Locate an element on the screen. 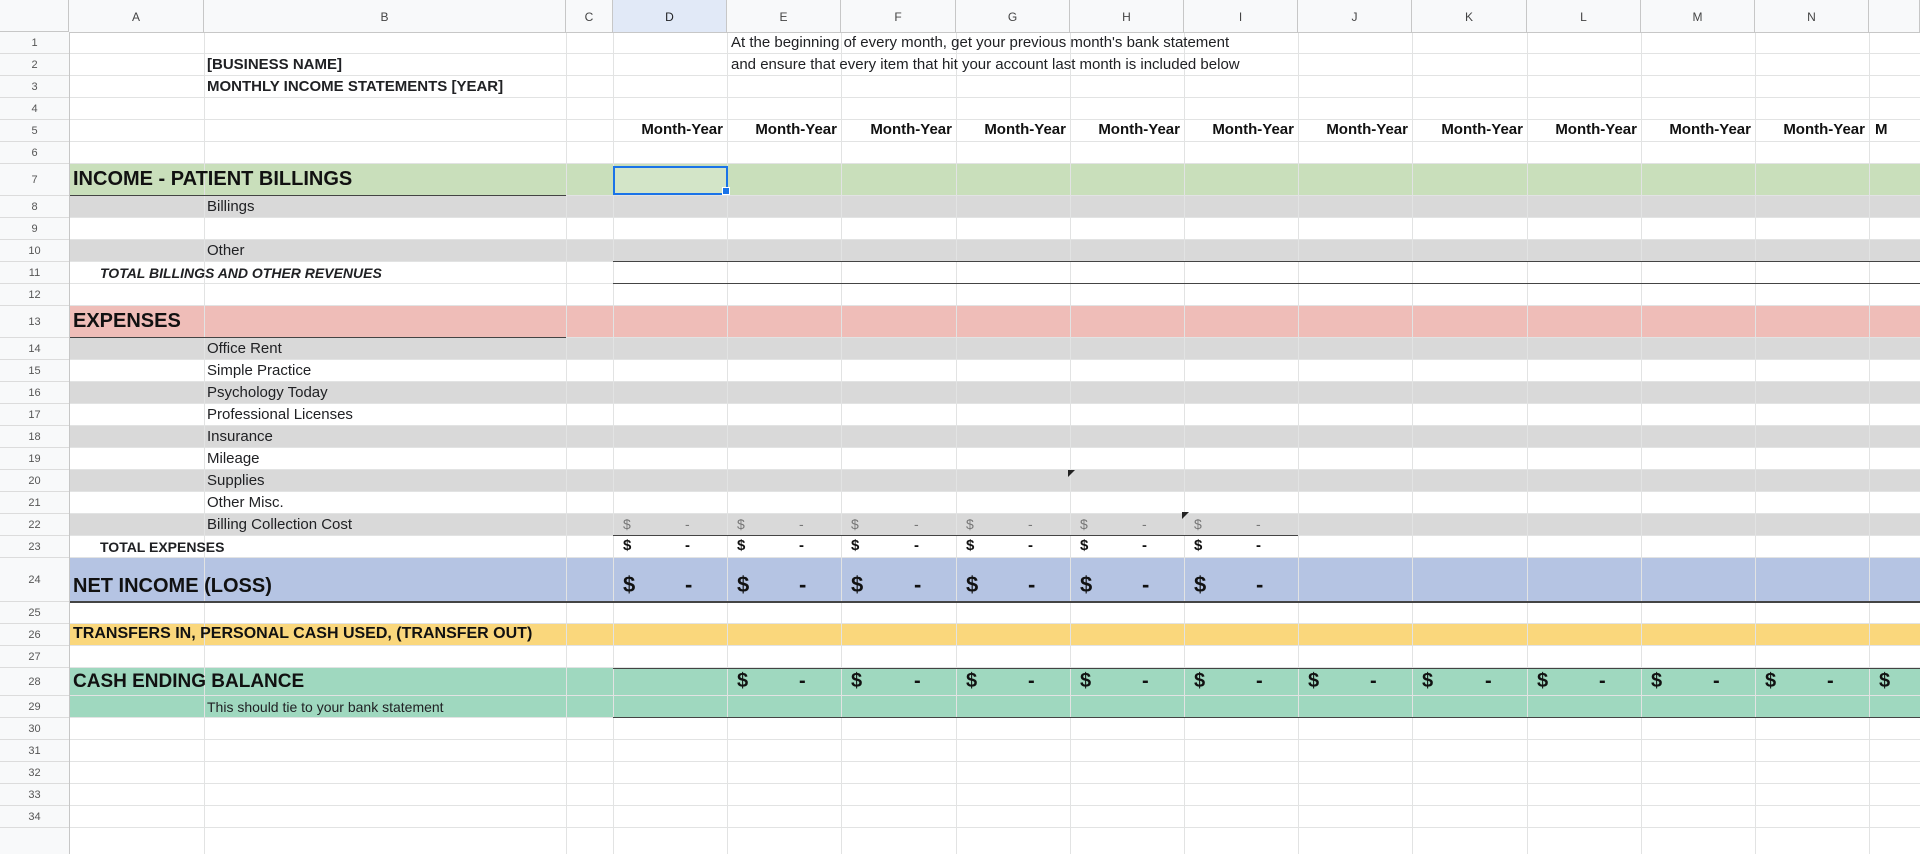 The image size is (1920, 854). row-header-4: 4 is located at coordinates (34, 109).